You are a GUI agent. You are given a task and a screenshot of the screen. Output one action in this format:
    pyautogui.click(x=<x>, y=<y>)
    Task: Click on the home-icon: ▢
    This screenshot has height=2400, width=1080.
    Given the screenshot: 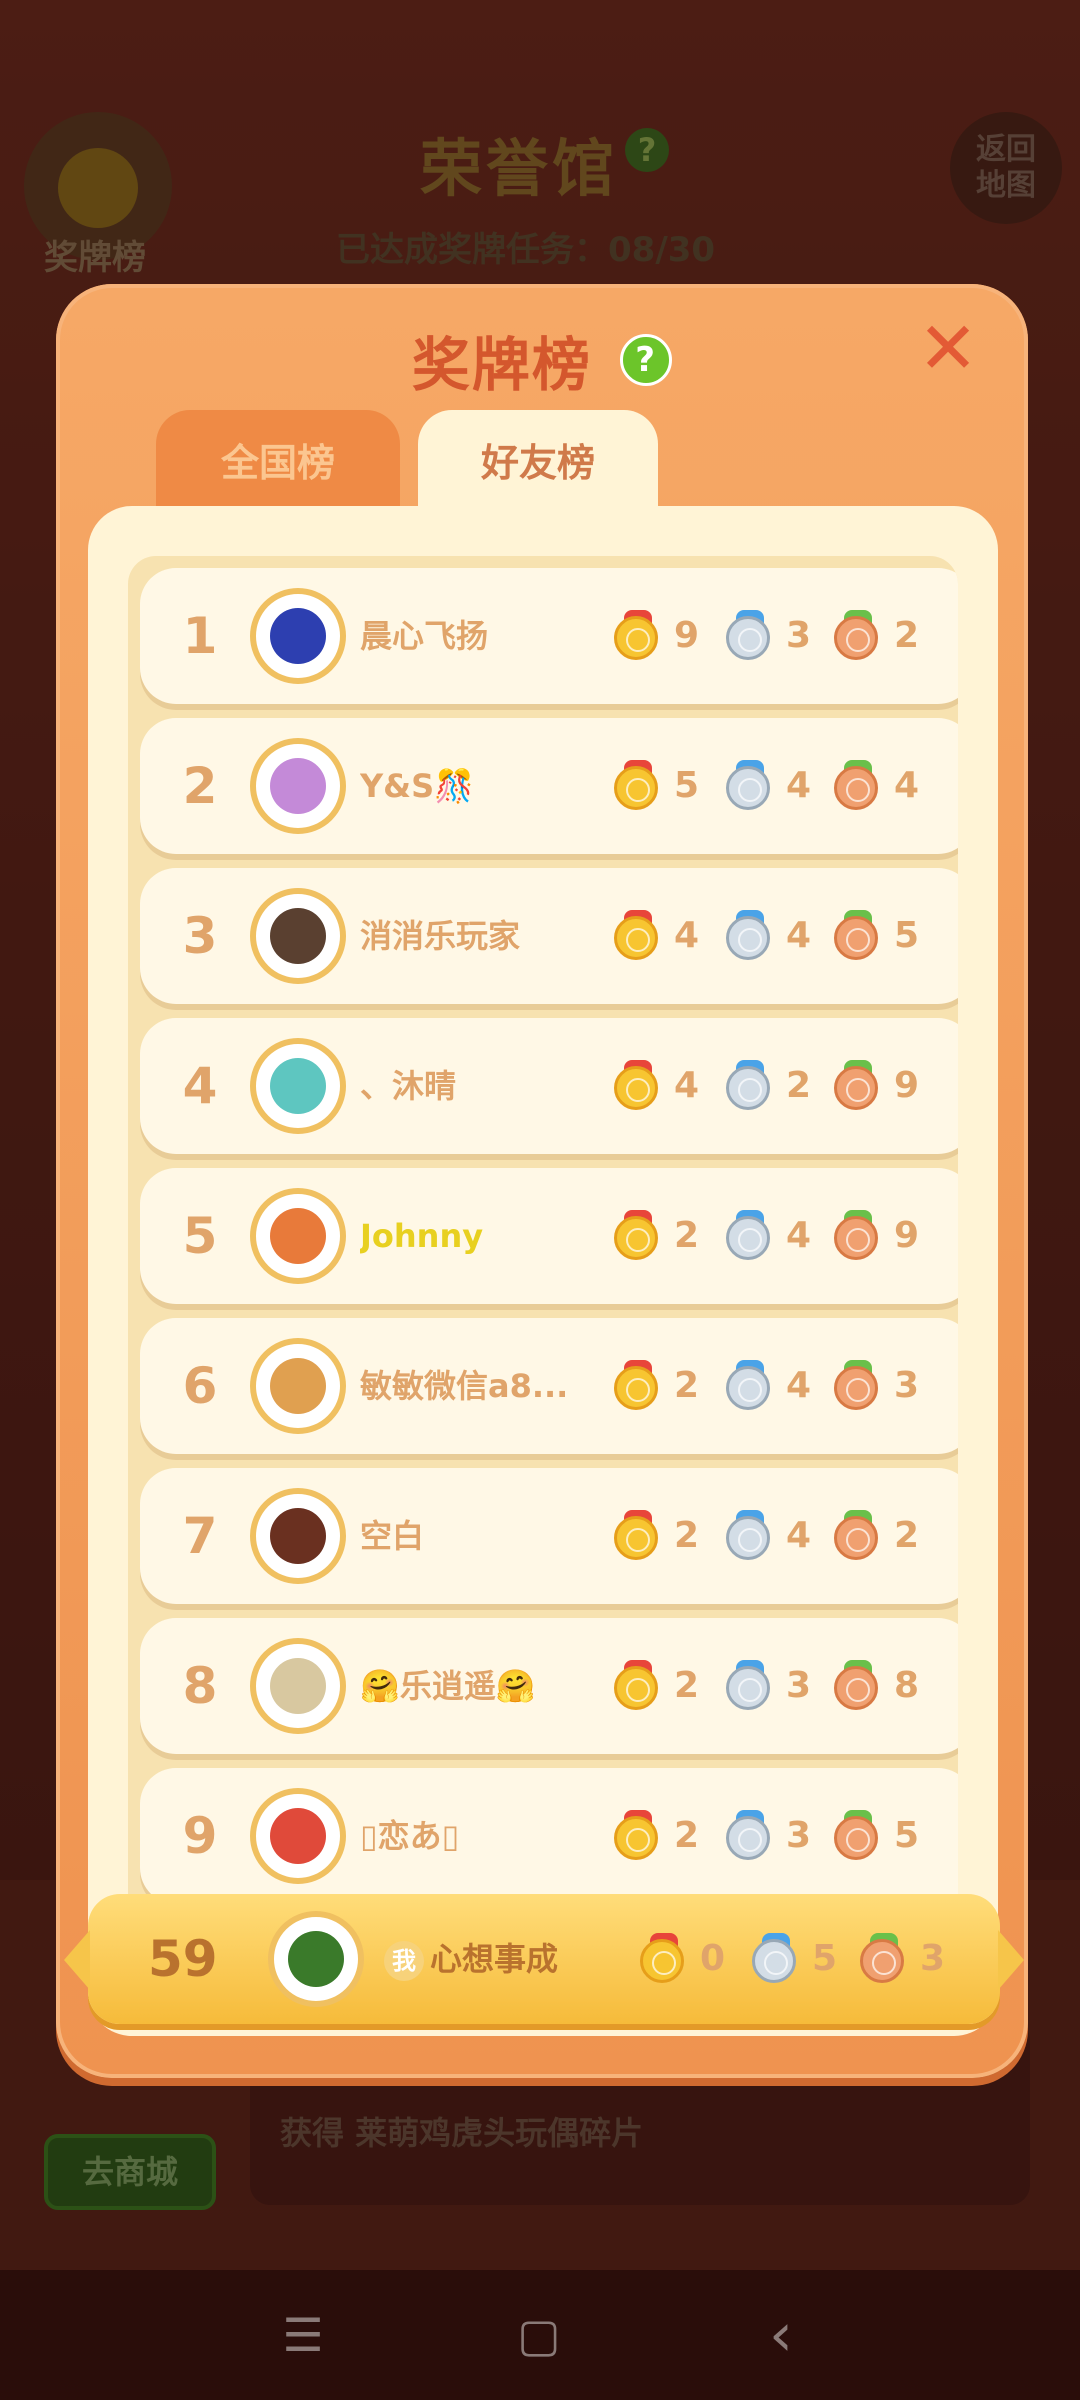 What is the action you would take?
    pyautogui.click(x=539, y=2335)
    